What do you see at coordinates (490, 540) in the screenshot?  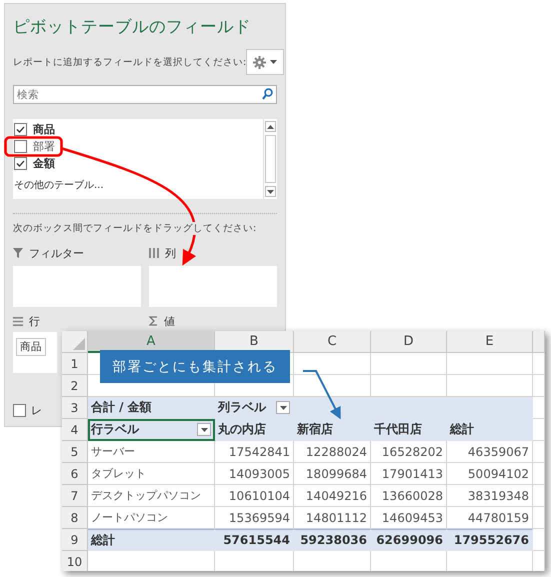 I see `table-cell: 179552676` at bounding box center [490, 540].